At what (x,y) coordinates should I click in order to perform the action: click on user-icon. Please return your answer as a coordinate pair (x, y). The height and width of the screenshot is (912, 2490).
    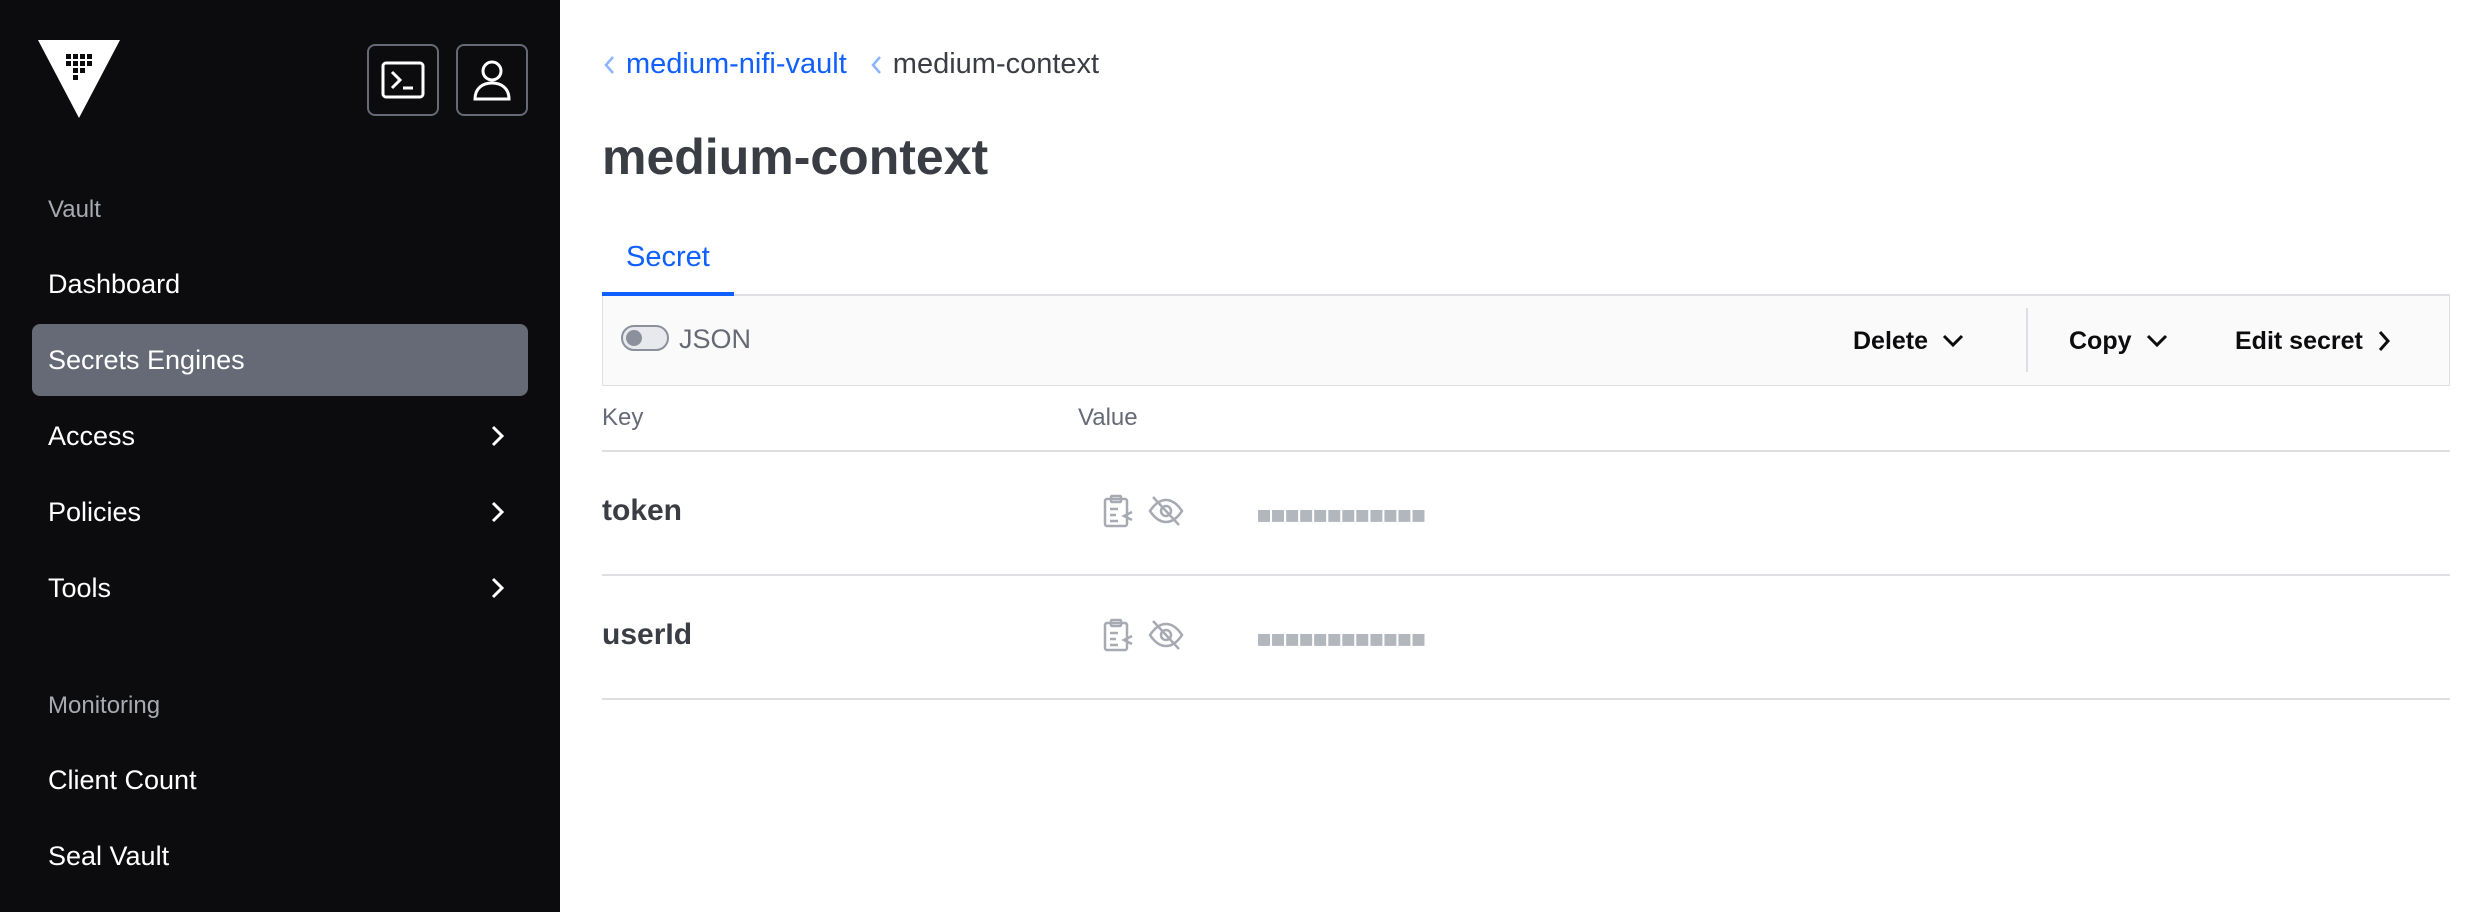
    Looking at the image, I should click on (492, 80).